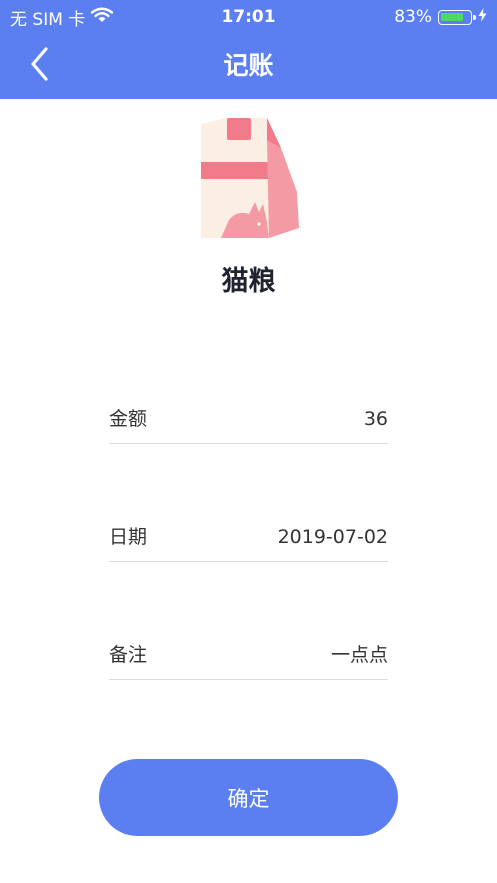 The width and height of the screenshot is (497, 883). I want to click on amount-field: 金额 36, so click(248, 418).